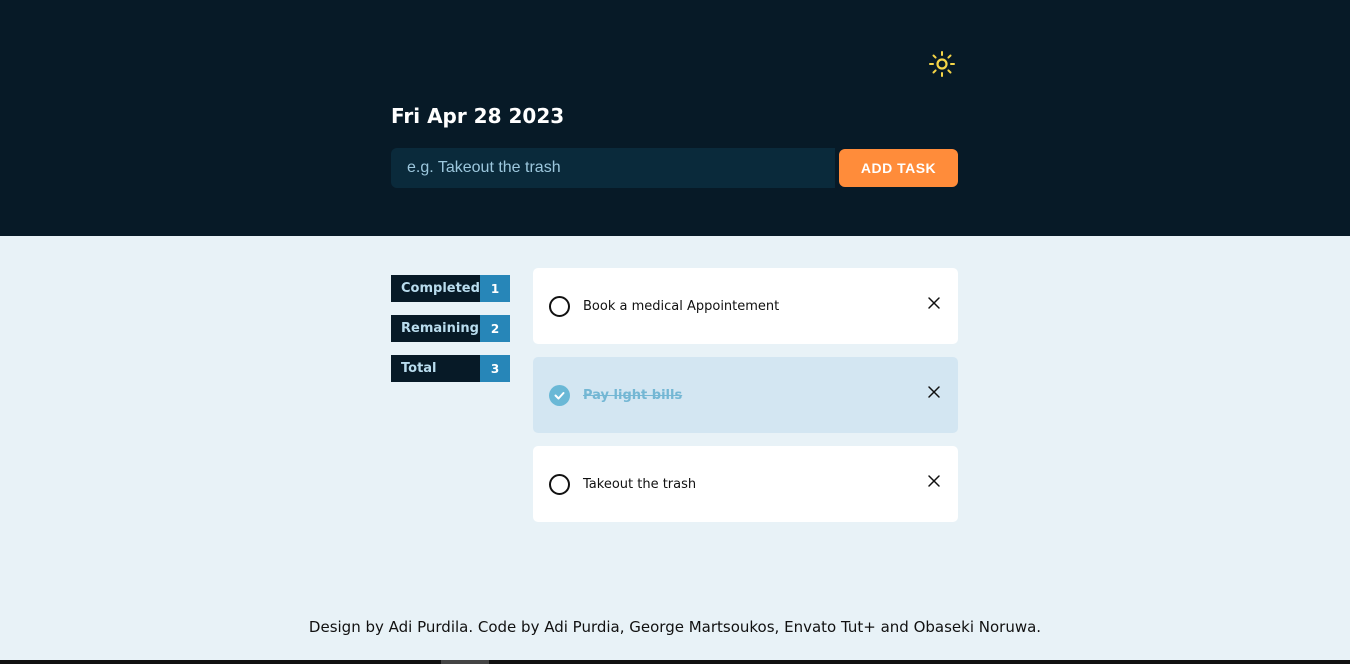 This screenshot has width=1350, height=664. Describe the element at coordinates (495, 368) in the screenshot. I see `stat-count: 3` at that location.